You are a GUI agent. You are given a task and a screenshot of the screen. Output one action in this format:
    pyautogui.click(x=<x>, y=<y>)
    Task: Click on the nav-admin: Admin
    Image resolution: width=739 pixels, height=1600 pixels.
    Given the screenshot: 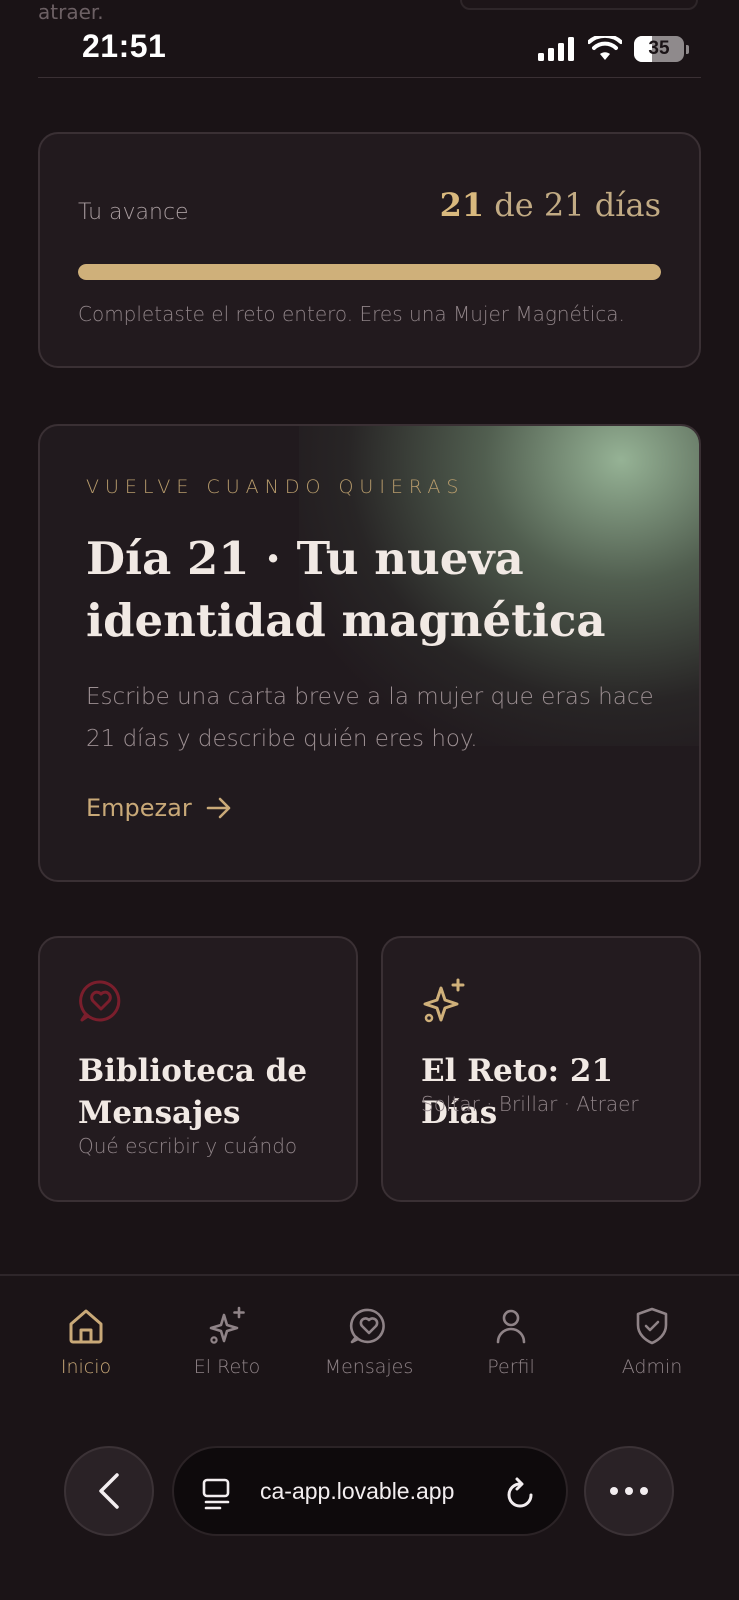 What is the action you would take?
    pyautogui.click(x=652, y=1342)
    